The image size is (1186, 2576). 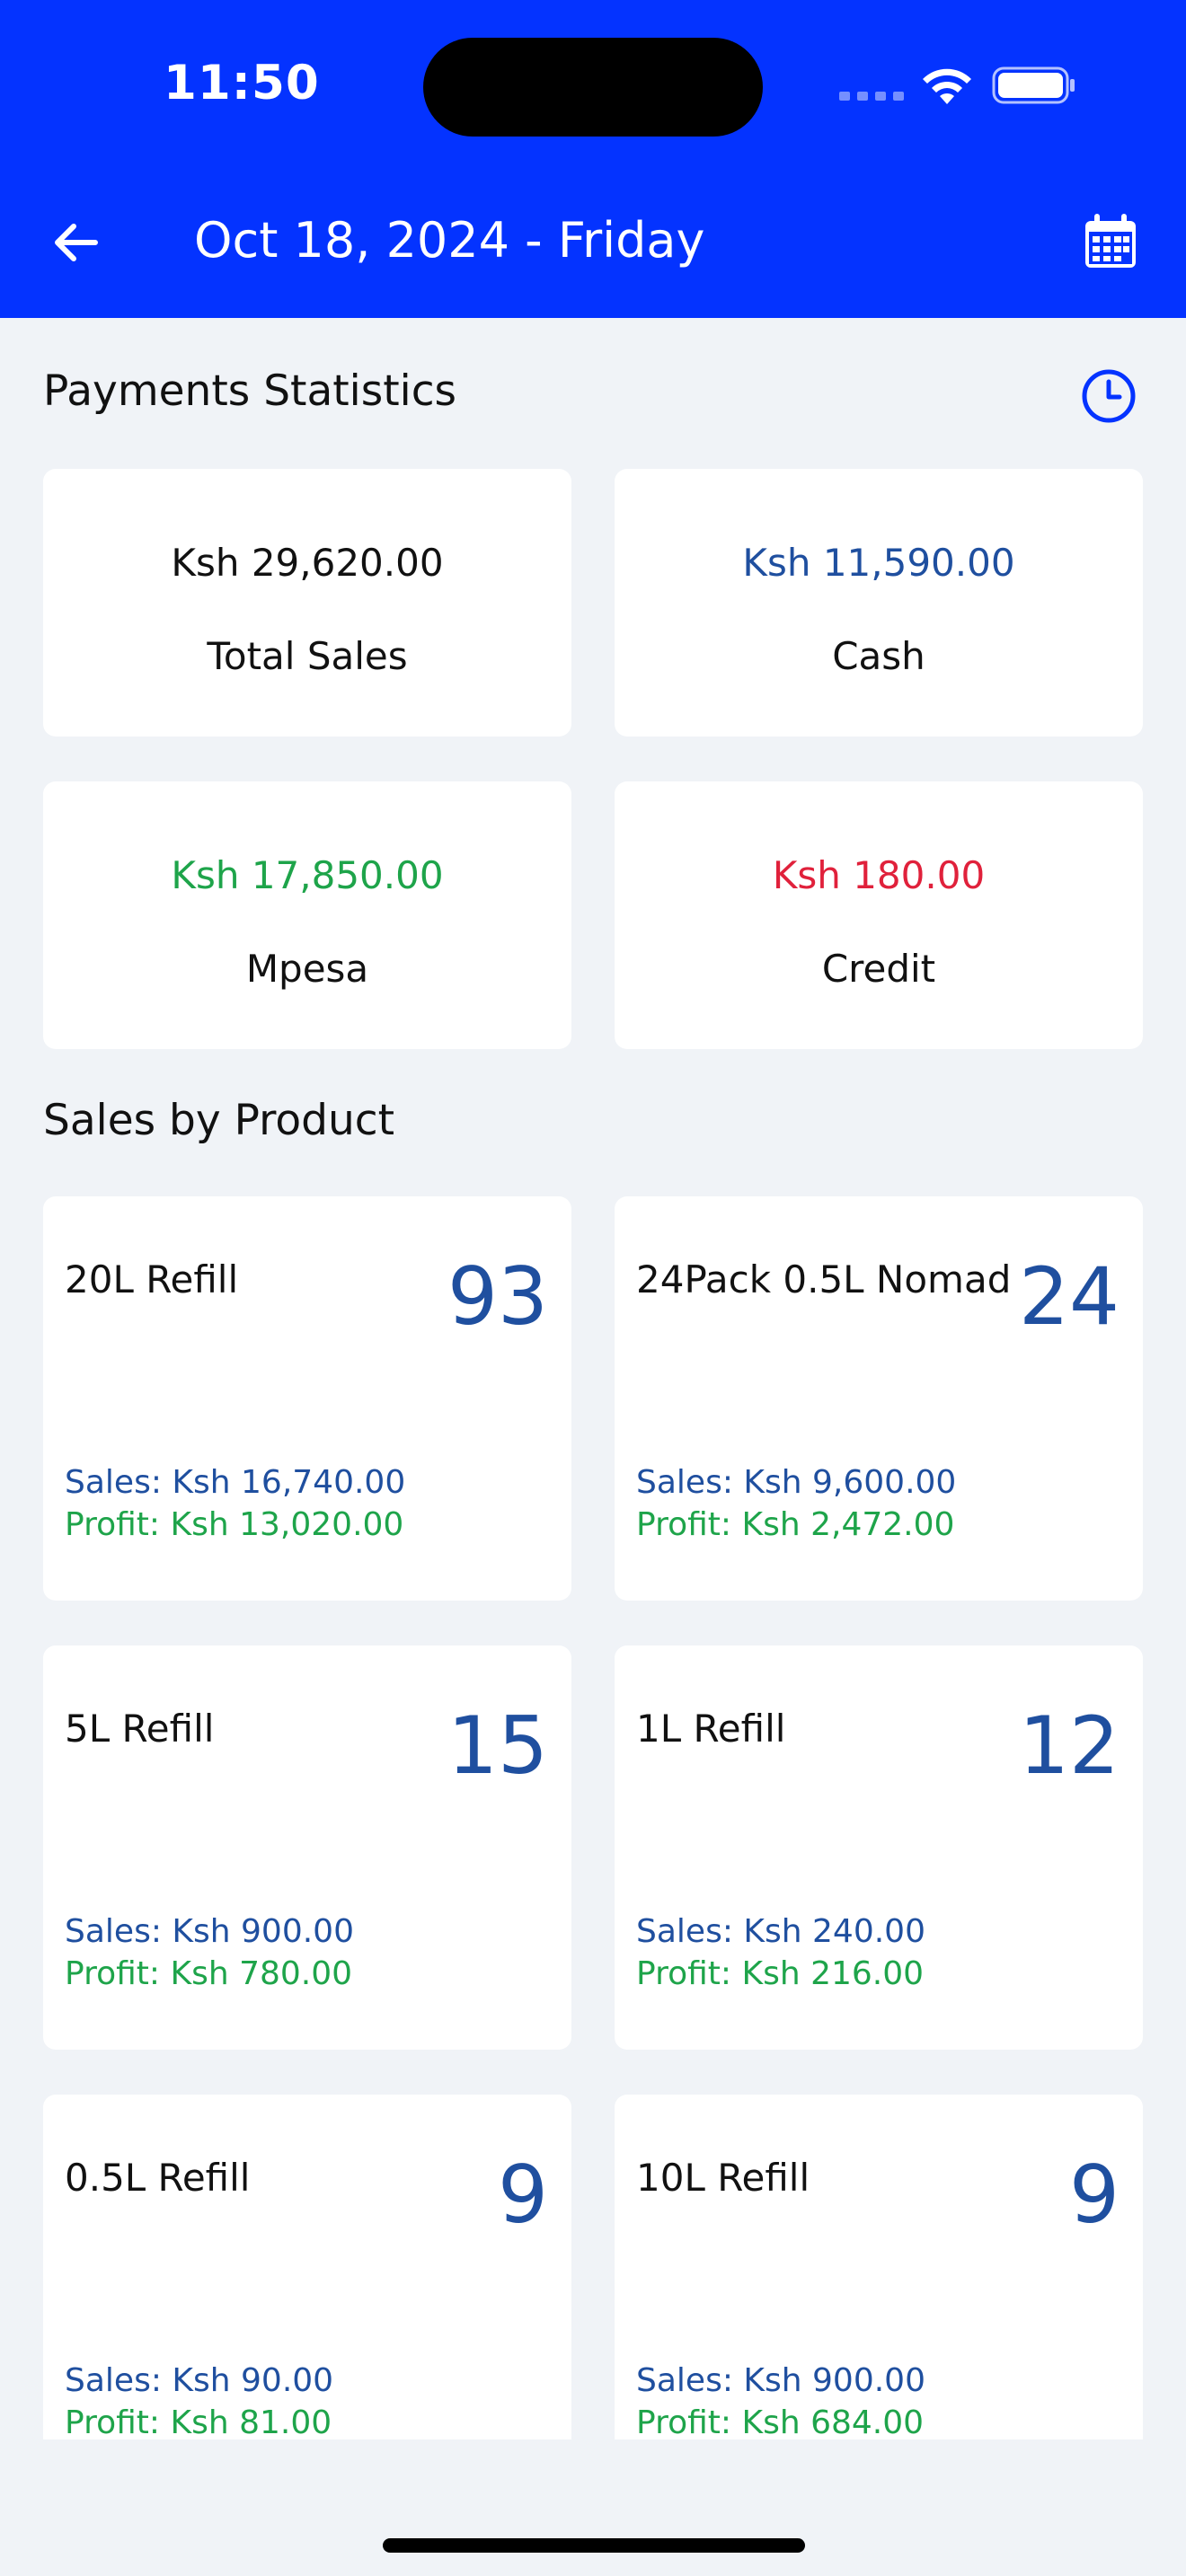 What do you see at coordinates (250, 391) in the screenshot?
I see `payments-section-title: Payments Statistics` at bounding box center [250, 391].